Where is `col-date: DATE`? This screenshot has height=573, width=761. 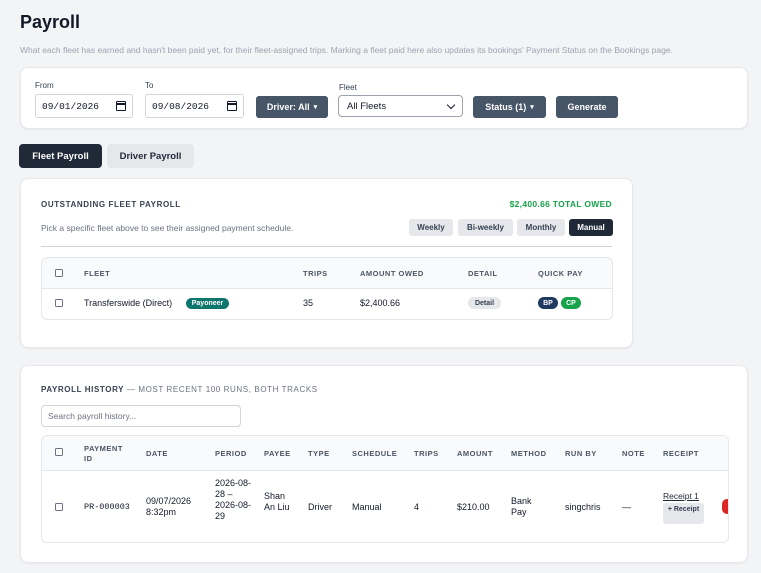 col-date: DATE is located at coordinates (157, 453).